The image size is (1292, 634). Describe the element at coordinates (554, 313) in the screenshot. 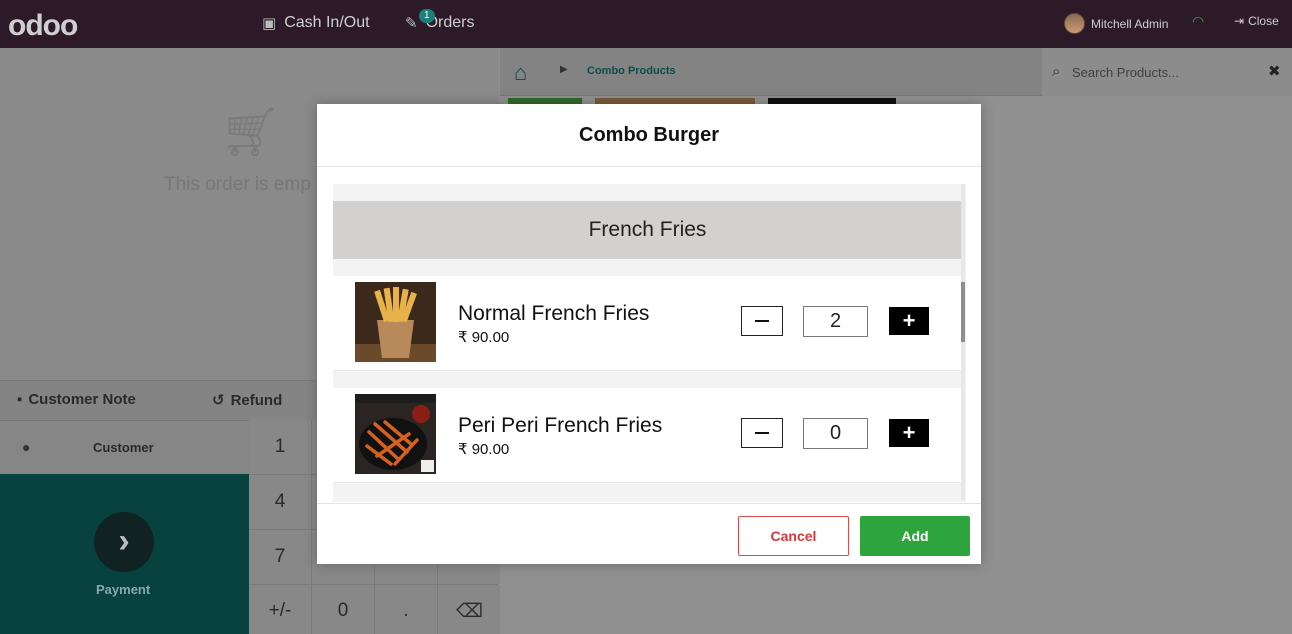

I see `combo-item-name: Normal French Fries` at that location.